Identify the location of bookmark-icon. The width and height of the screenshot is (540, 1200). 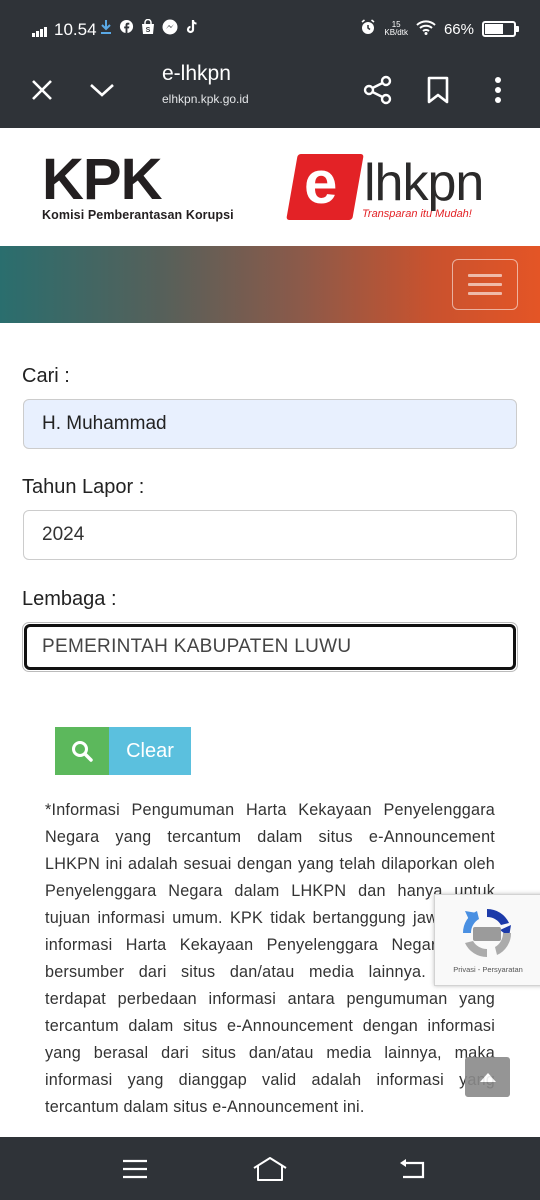
(438, 90).